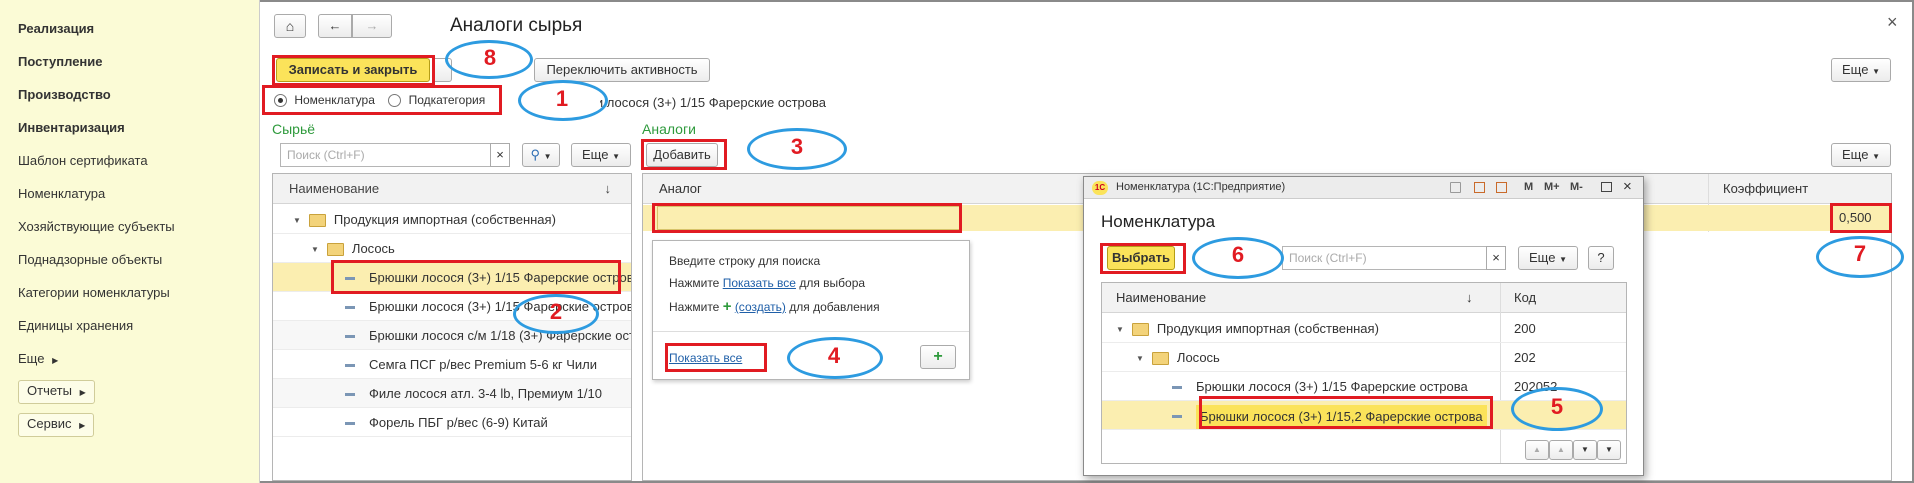 The image size is (1914, 483). I want to click on raw-more-button: Еще ▼, so click(601, 155).